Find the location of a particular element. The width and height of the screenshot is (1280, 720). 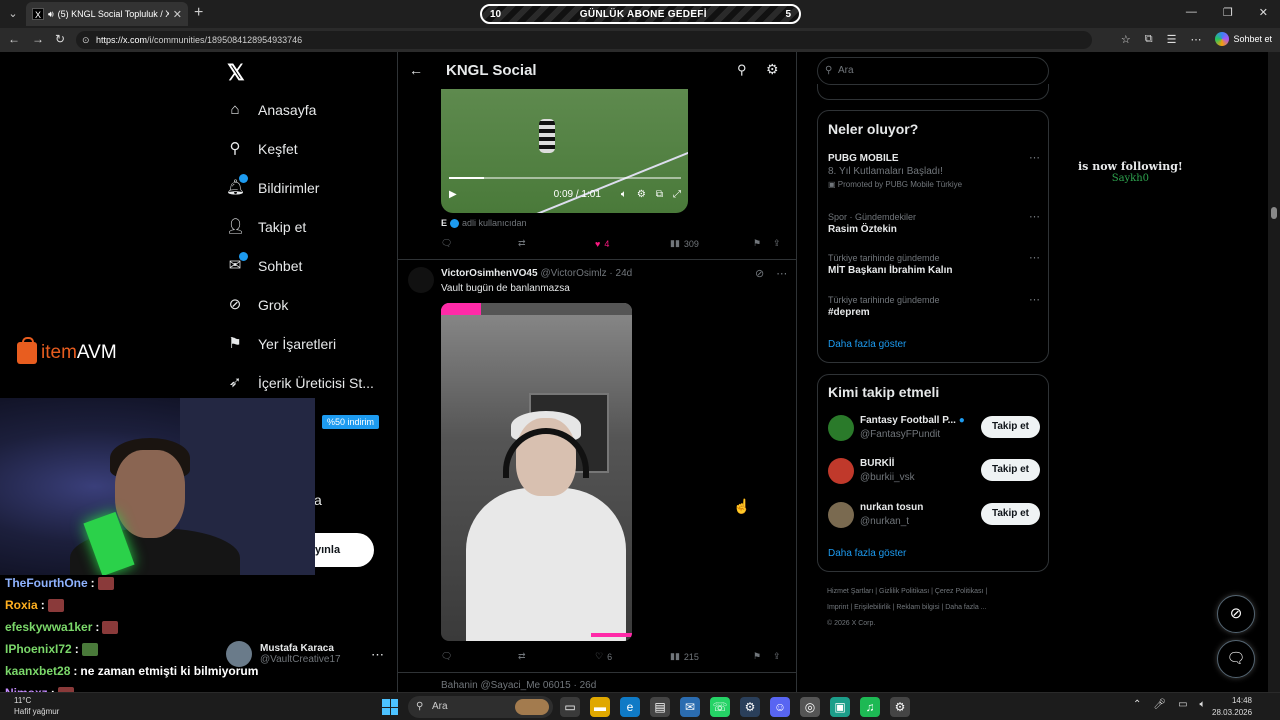

nav-item-follow: 👤︎ Takip et is located at coordinates (266, 227).